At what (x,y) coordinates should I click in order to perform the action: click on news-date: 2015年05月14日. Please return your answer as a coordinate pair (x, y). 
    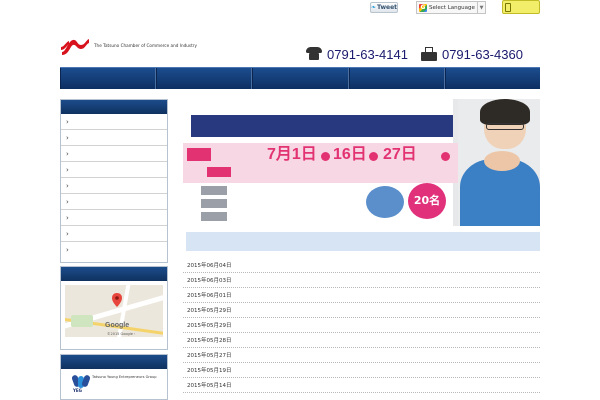
    Looking at the image, I should click on (209, 386).